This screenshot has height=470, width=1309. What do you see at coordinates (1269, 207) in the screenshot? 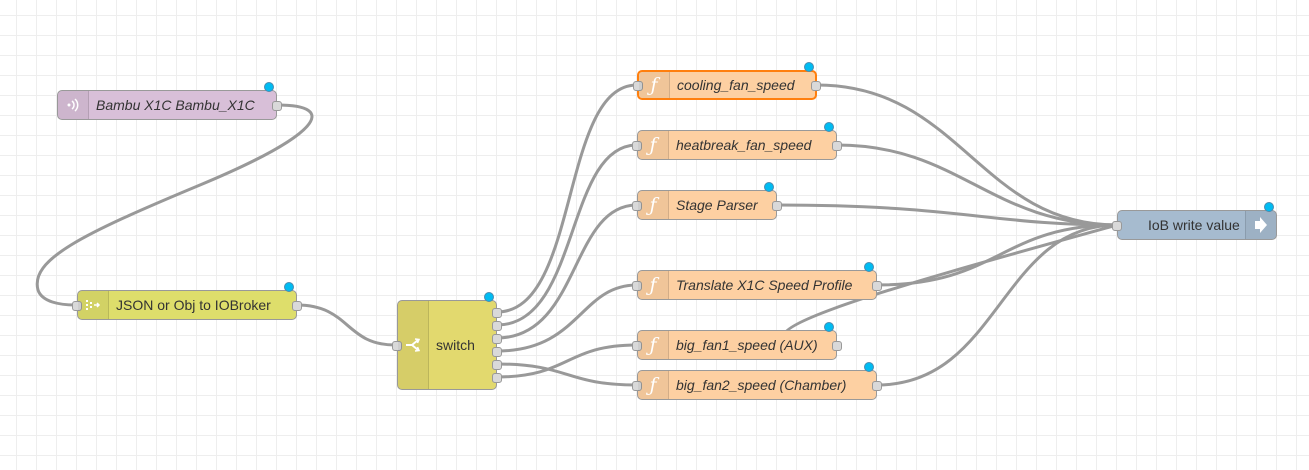
I see `iob-status-dot` at bounding box center [1269, 207].